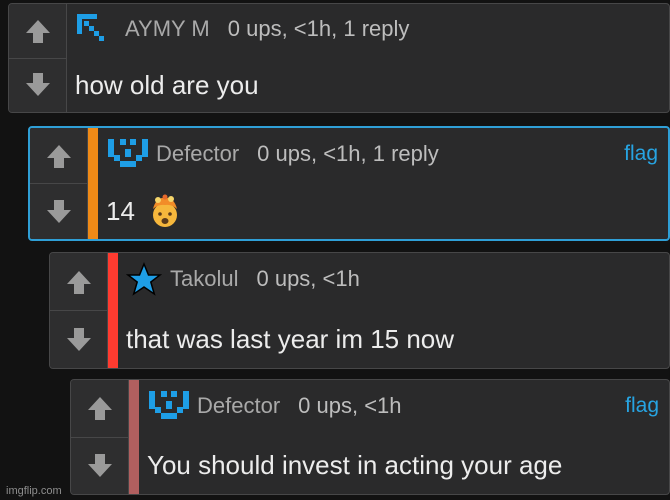 This screenshot has width=670, height=500. What do you see at coordinates (144, 212) in the screenshot?
I see `comment-body: 14` at bounding box center [144, 212].